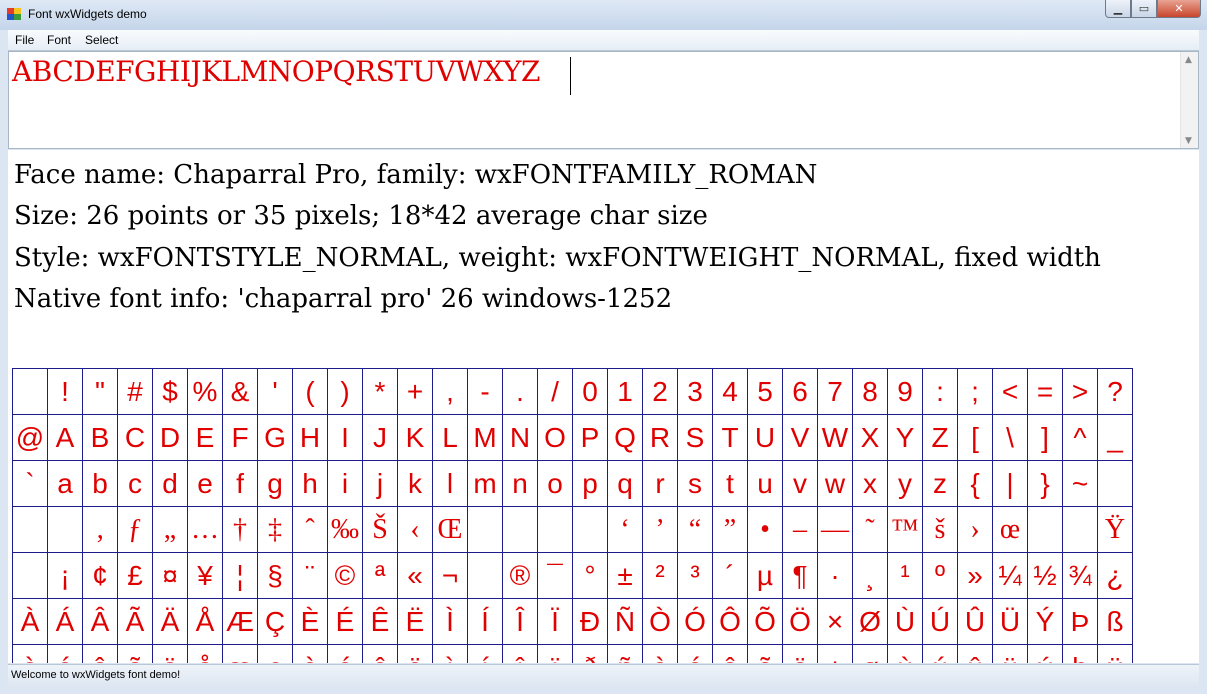  What do you see at coordinates (14, 14) in the screenshot?
I see `app-icon` at bounding box center [14, 14].